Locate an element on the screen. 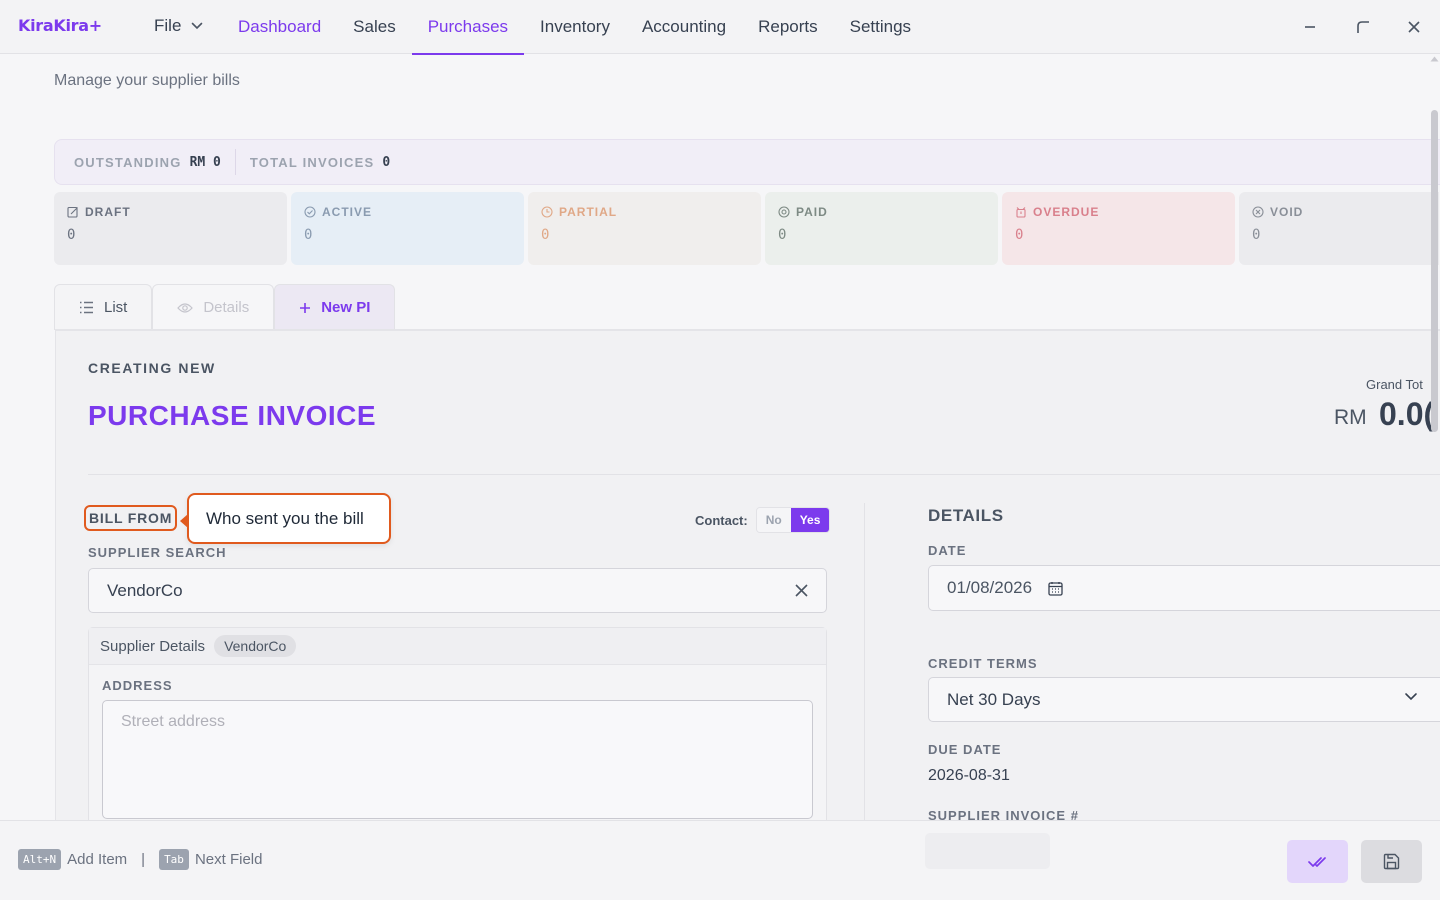 The image size is (1440, 900). nav-label: Sales is located at coordinates (374, 26).